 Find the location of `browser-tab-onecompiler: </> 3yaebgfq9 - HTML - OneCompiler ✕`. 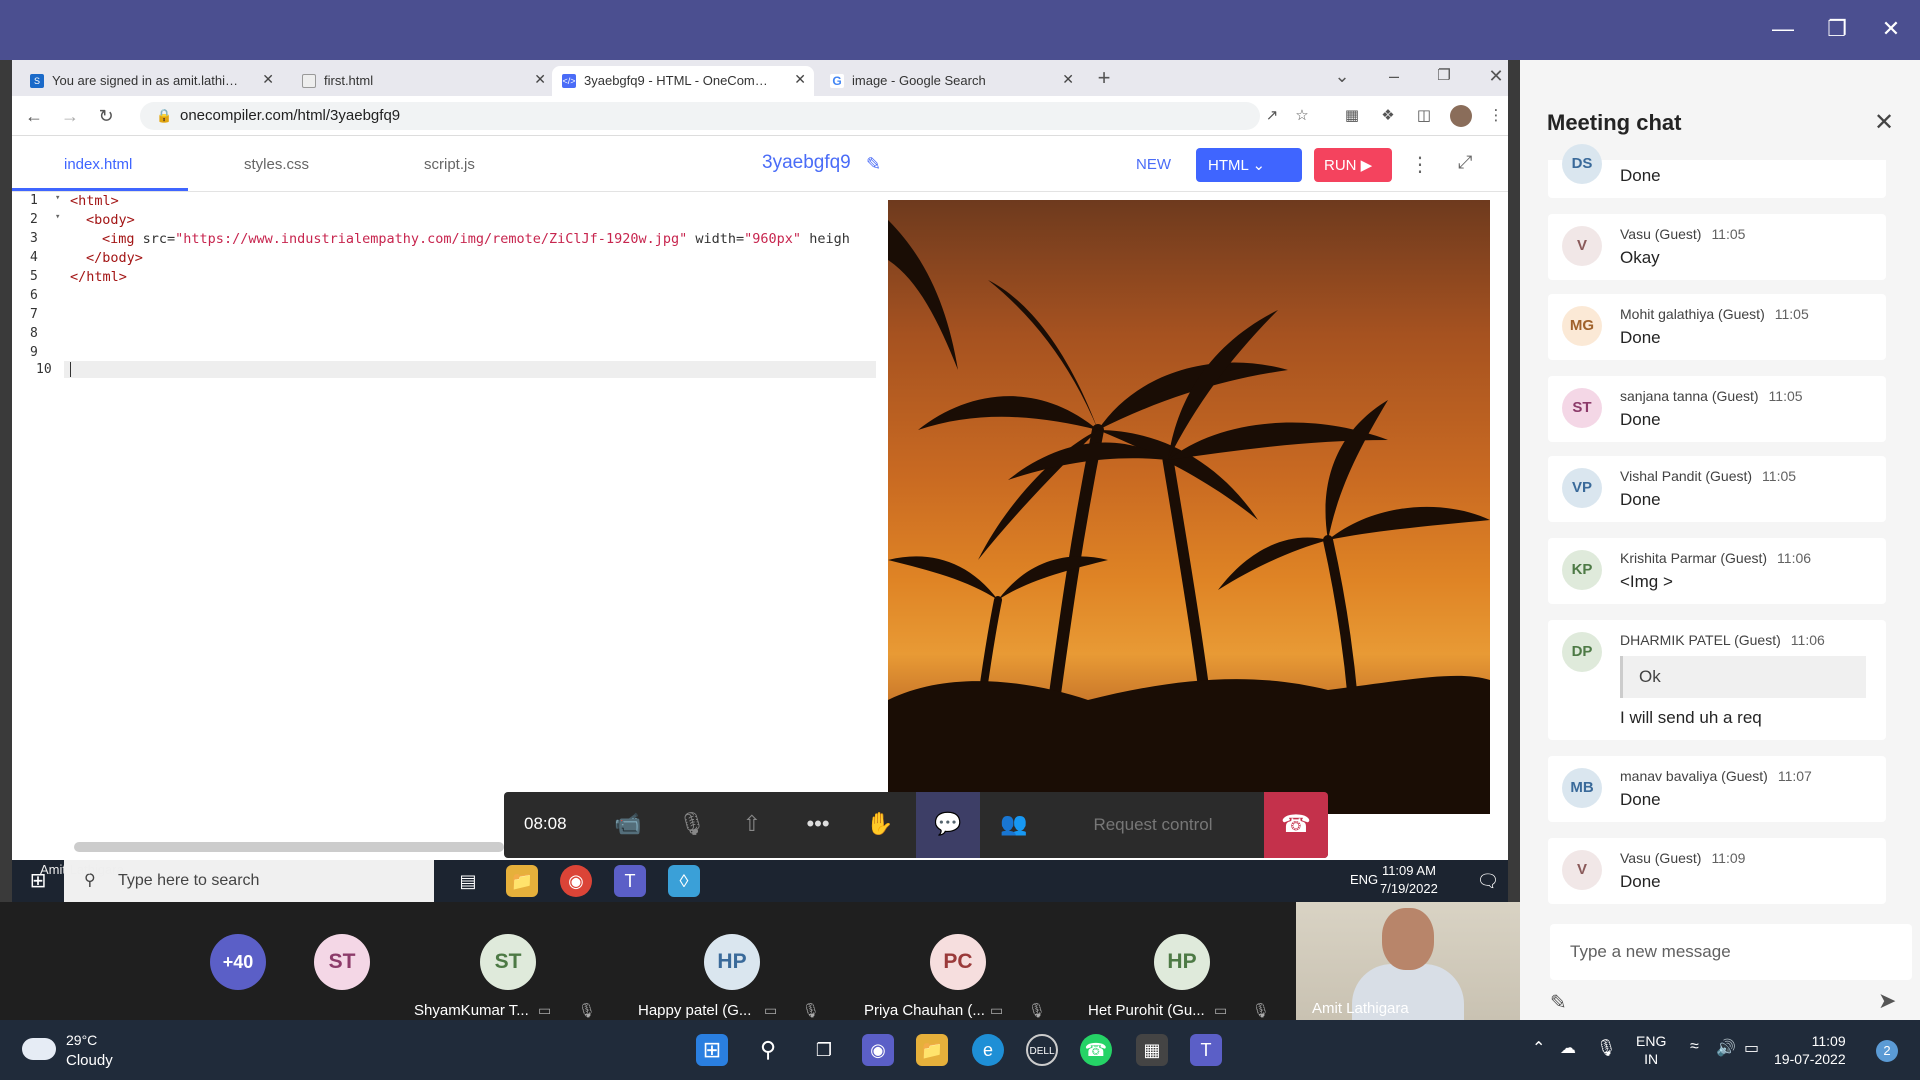

browser-tab-onecompiler: </> 3yaebgfq9 - HTML - OneCompiler ✕ is located at coordinates (683, 81).